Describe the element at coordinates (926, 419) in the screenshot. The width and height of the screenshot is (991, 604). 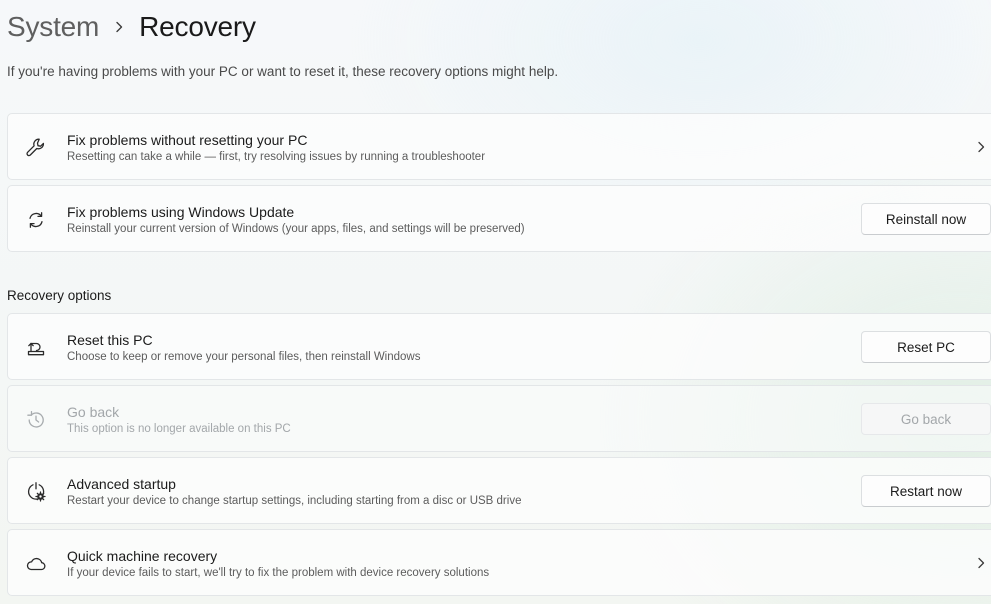
I see `go-back-button: Go back` at that location.